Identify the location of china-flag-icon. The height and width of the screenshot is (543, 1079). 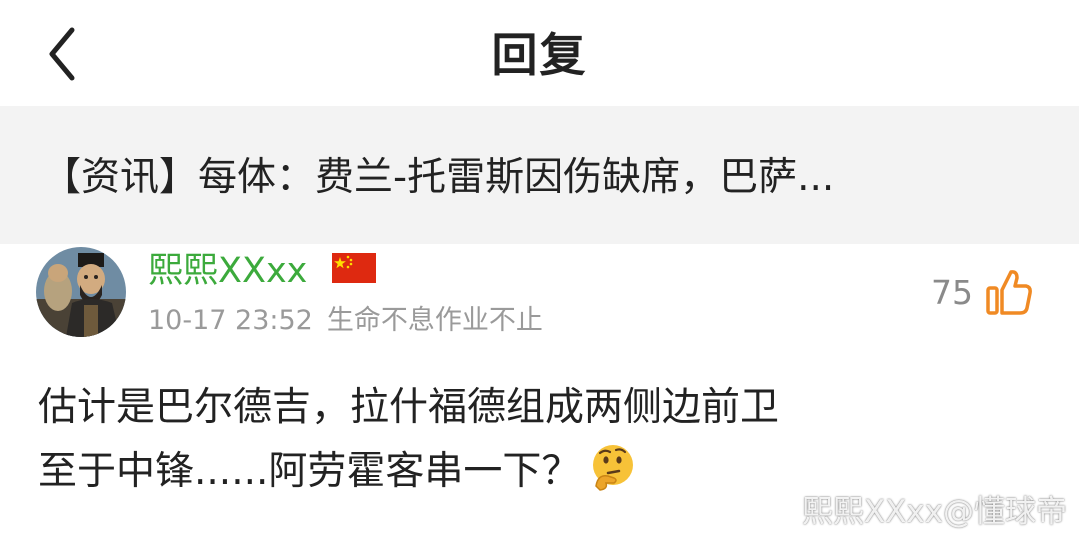
(354, 268).